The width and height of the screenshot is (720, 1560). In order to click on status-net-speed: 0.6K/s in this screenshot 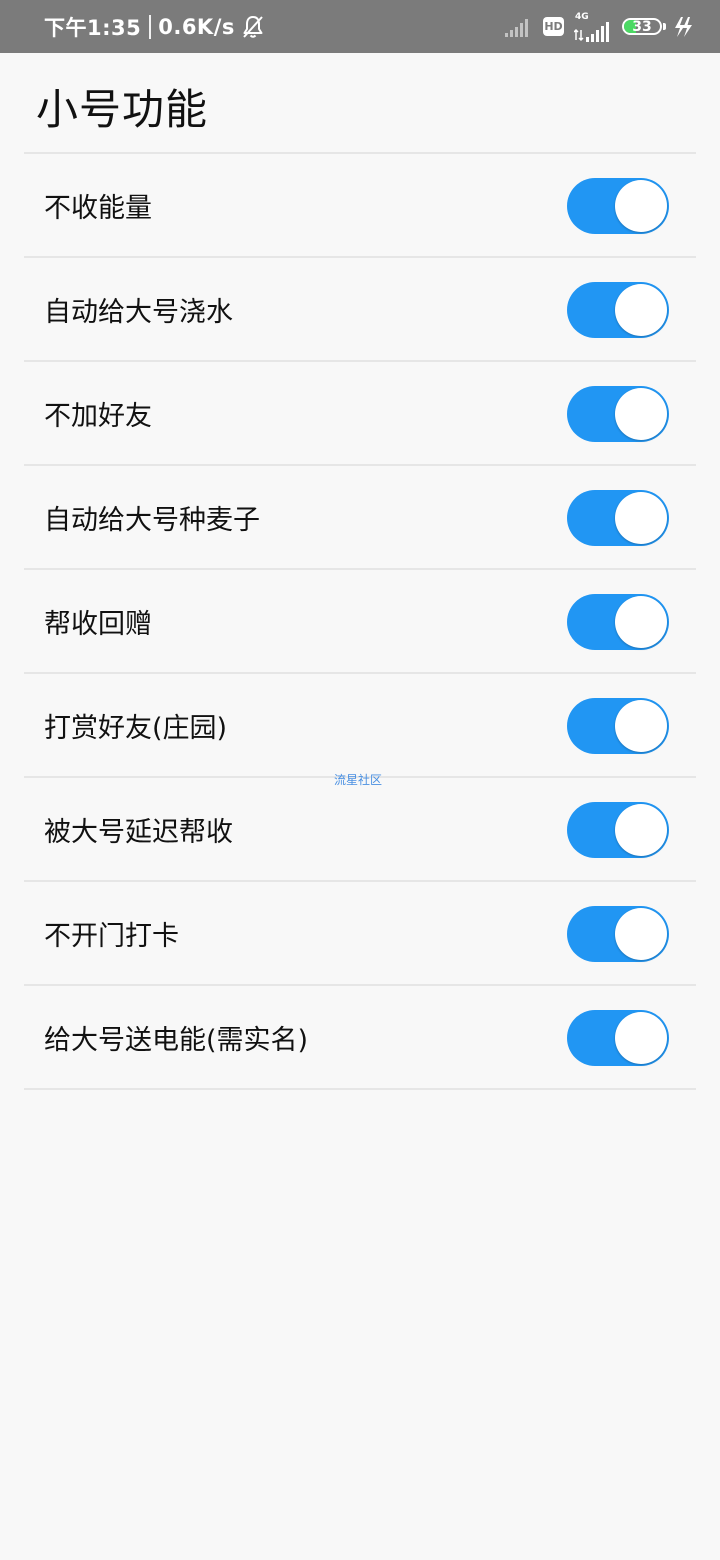, I will do `click(196, 26)`.